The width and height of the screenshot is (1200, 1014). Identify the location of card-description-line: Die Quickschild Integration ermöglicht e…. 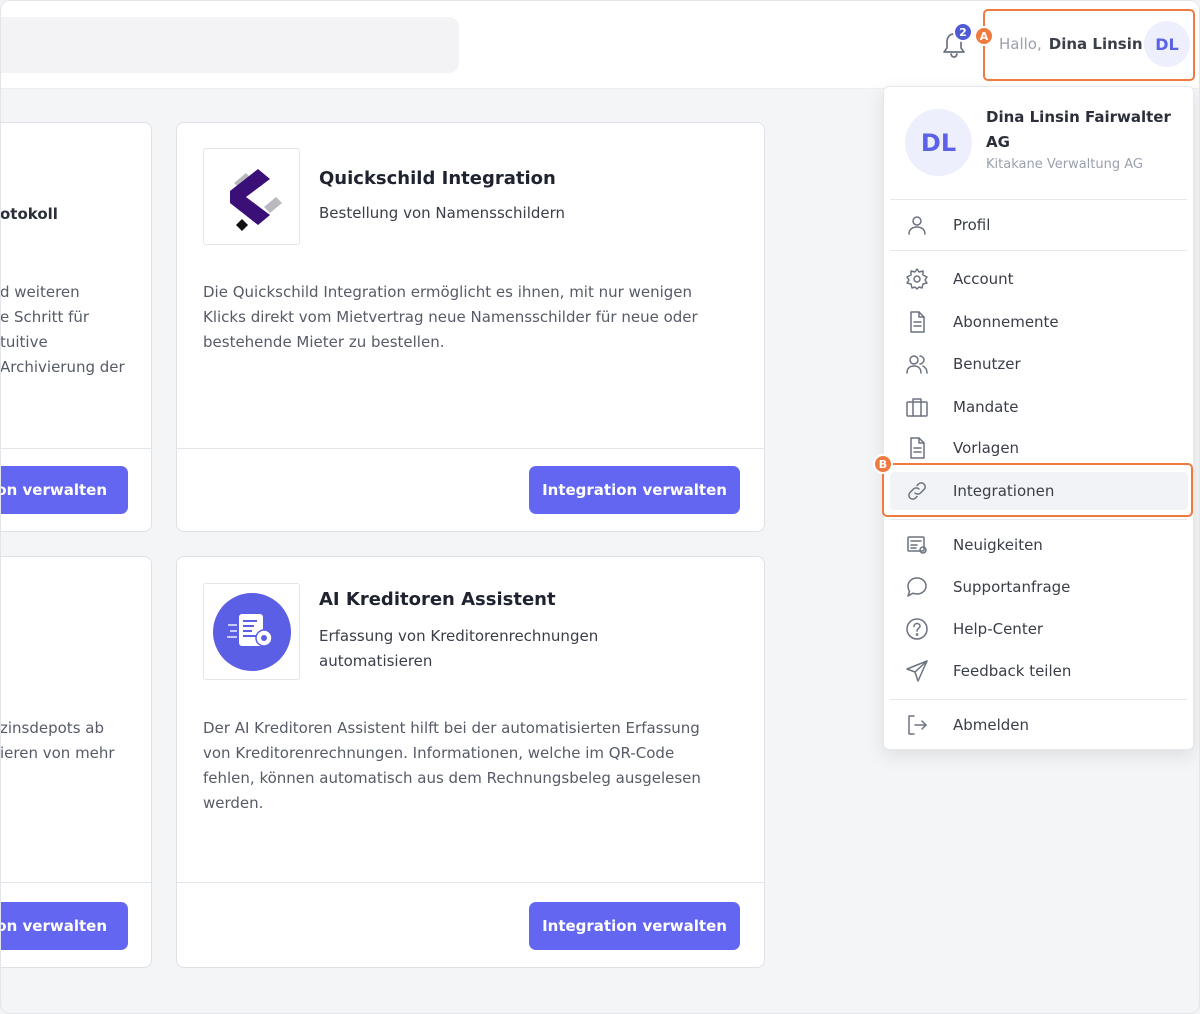
(447, 292).